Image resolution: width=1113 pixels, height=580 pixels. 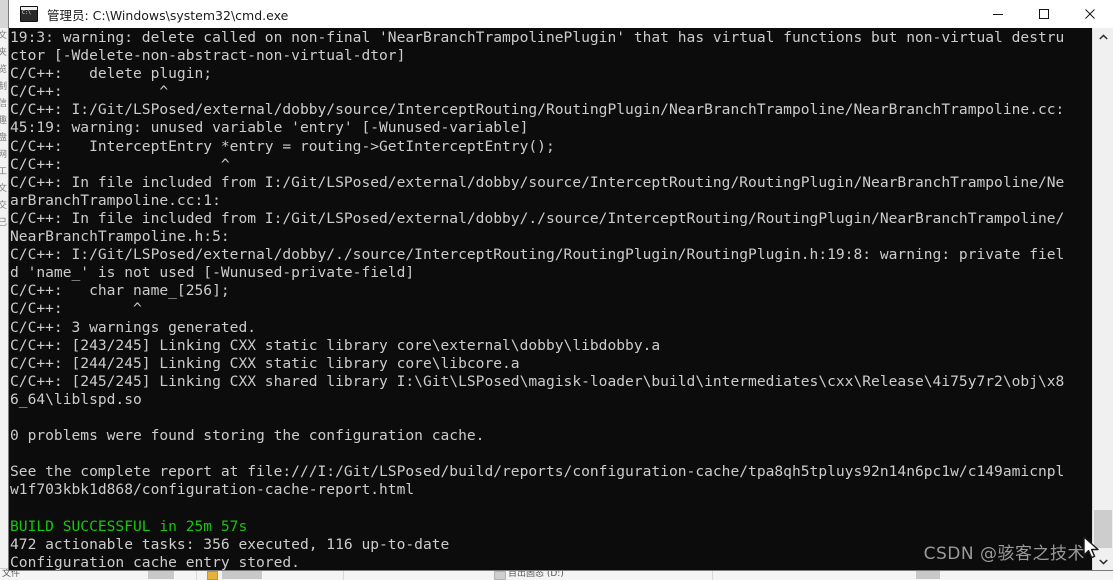 I want to click on console-line: BUILD SUCCESSFUL in 25m 57s, so click(x=129, y=526).